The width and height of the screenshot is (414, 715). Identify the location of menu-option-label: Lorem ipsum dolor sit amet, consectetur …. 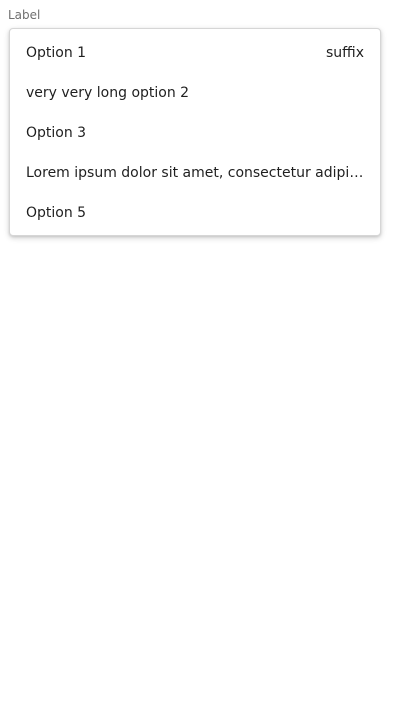
(195, 173).